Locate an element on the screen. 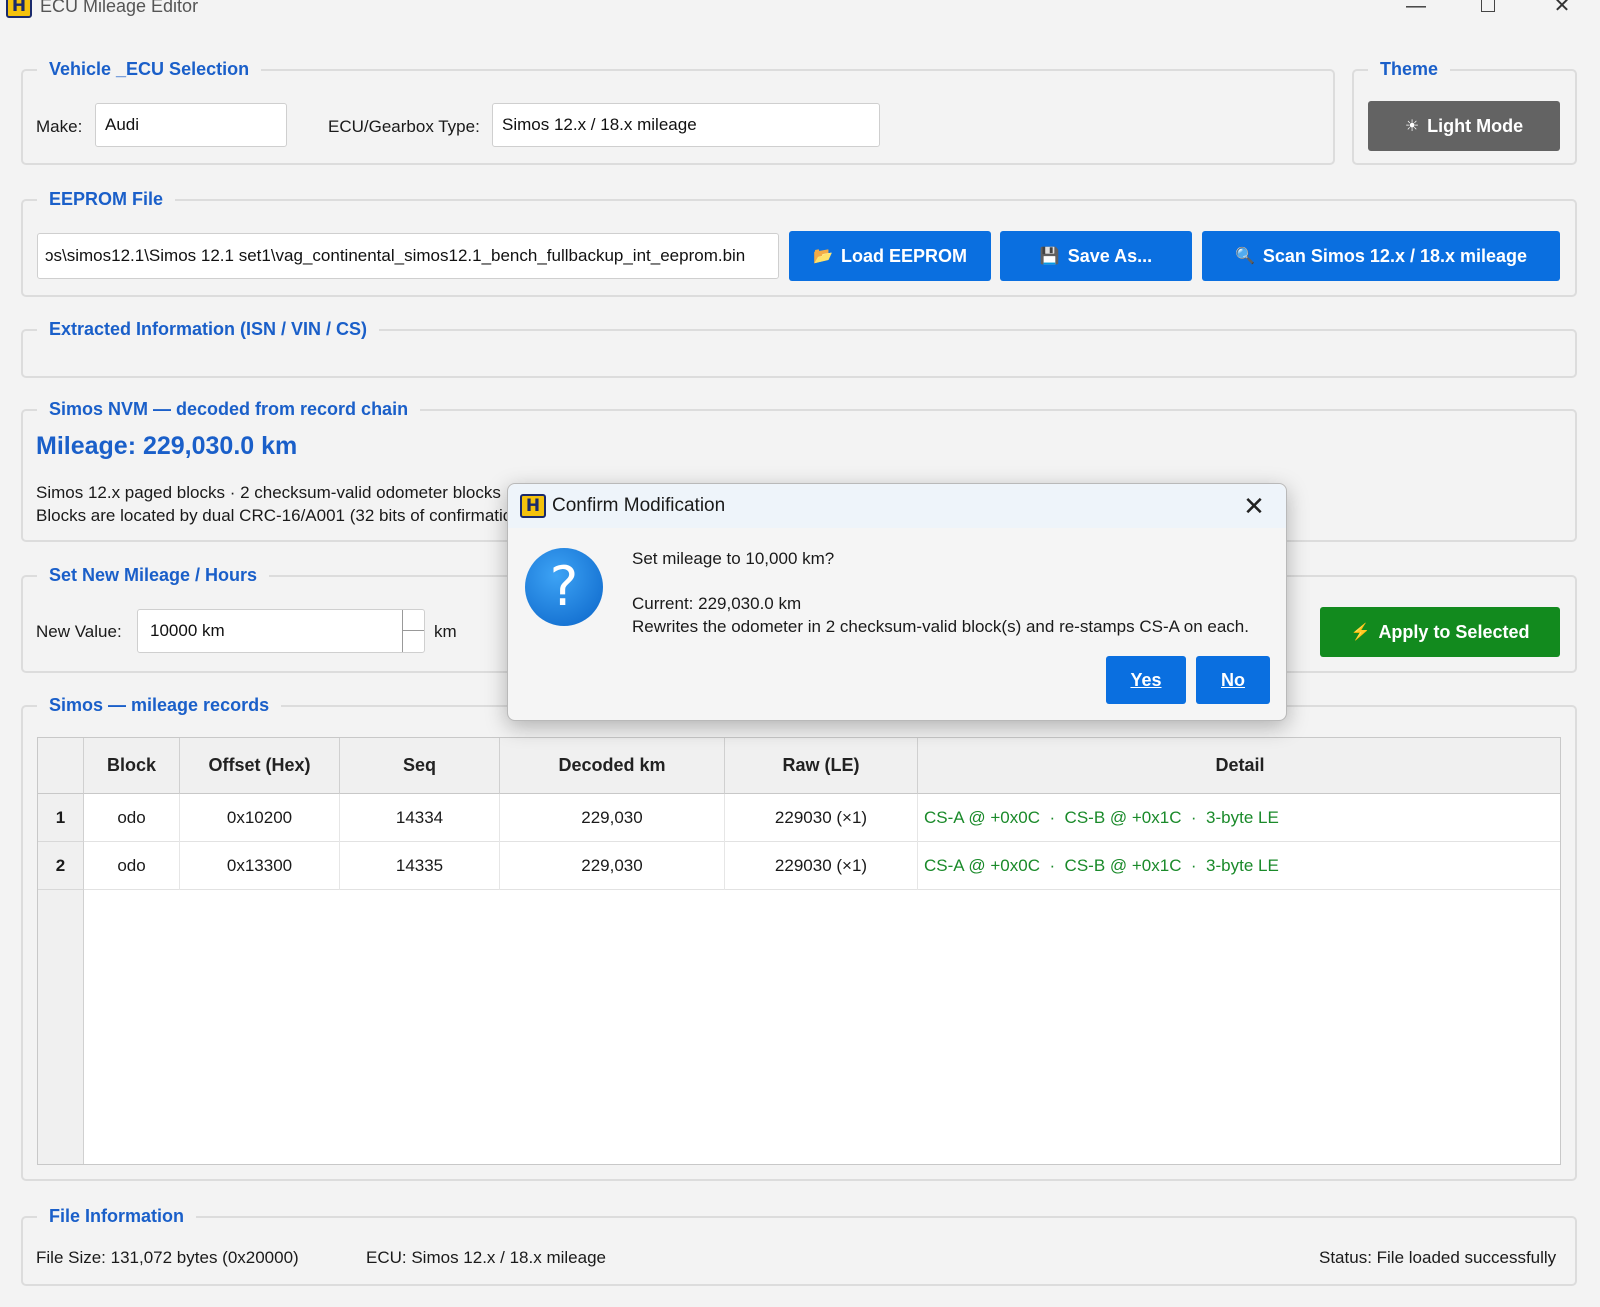  load-eeprom-button: 📂 Load EEPROM is located at coordinates (890, 256).